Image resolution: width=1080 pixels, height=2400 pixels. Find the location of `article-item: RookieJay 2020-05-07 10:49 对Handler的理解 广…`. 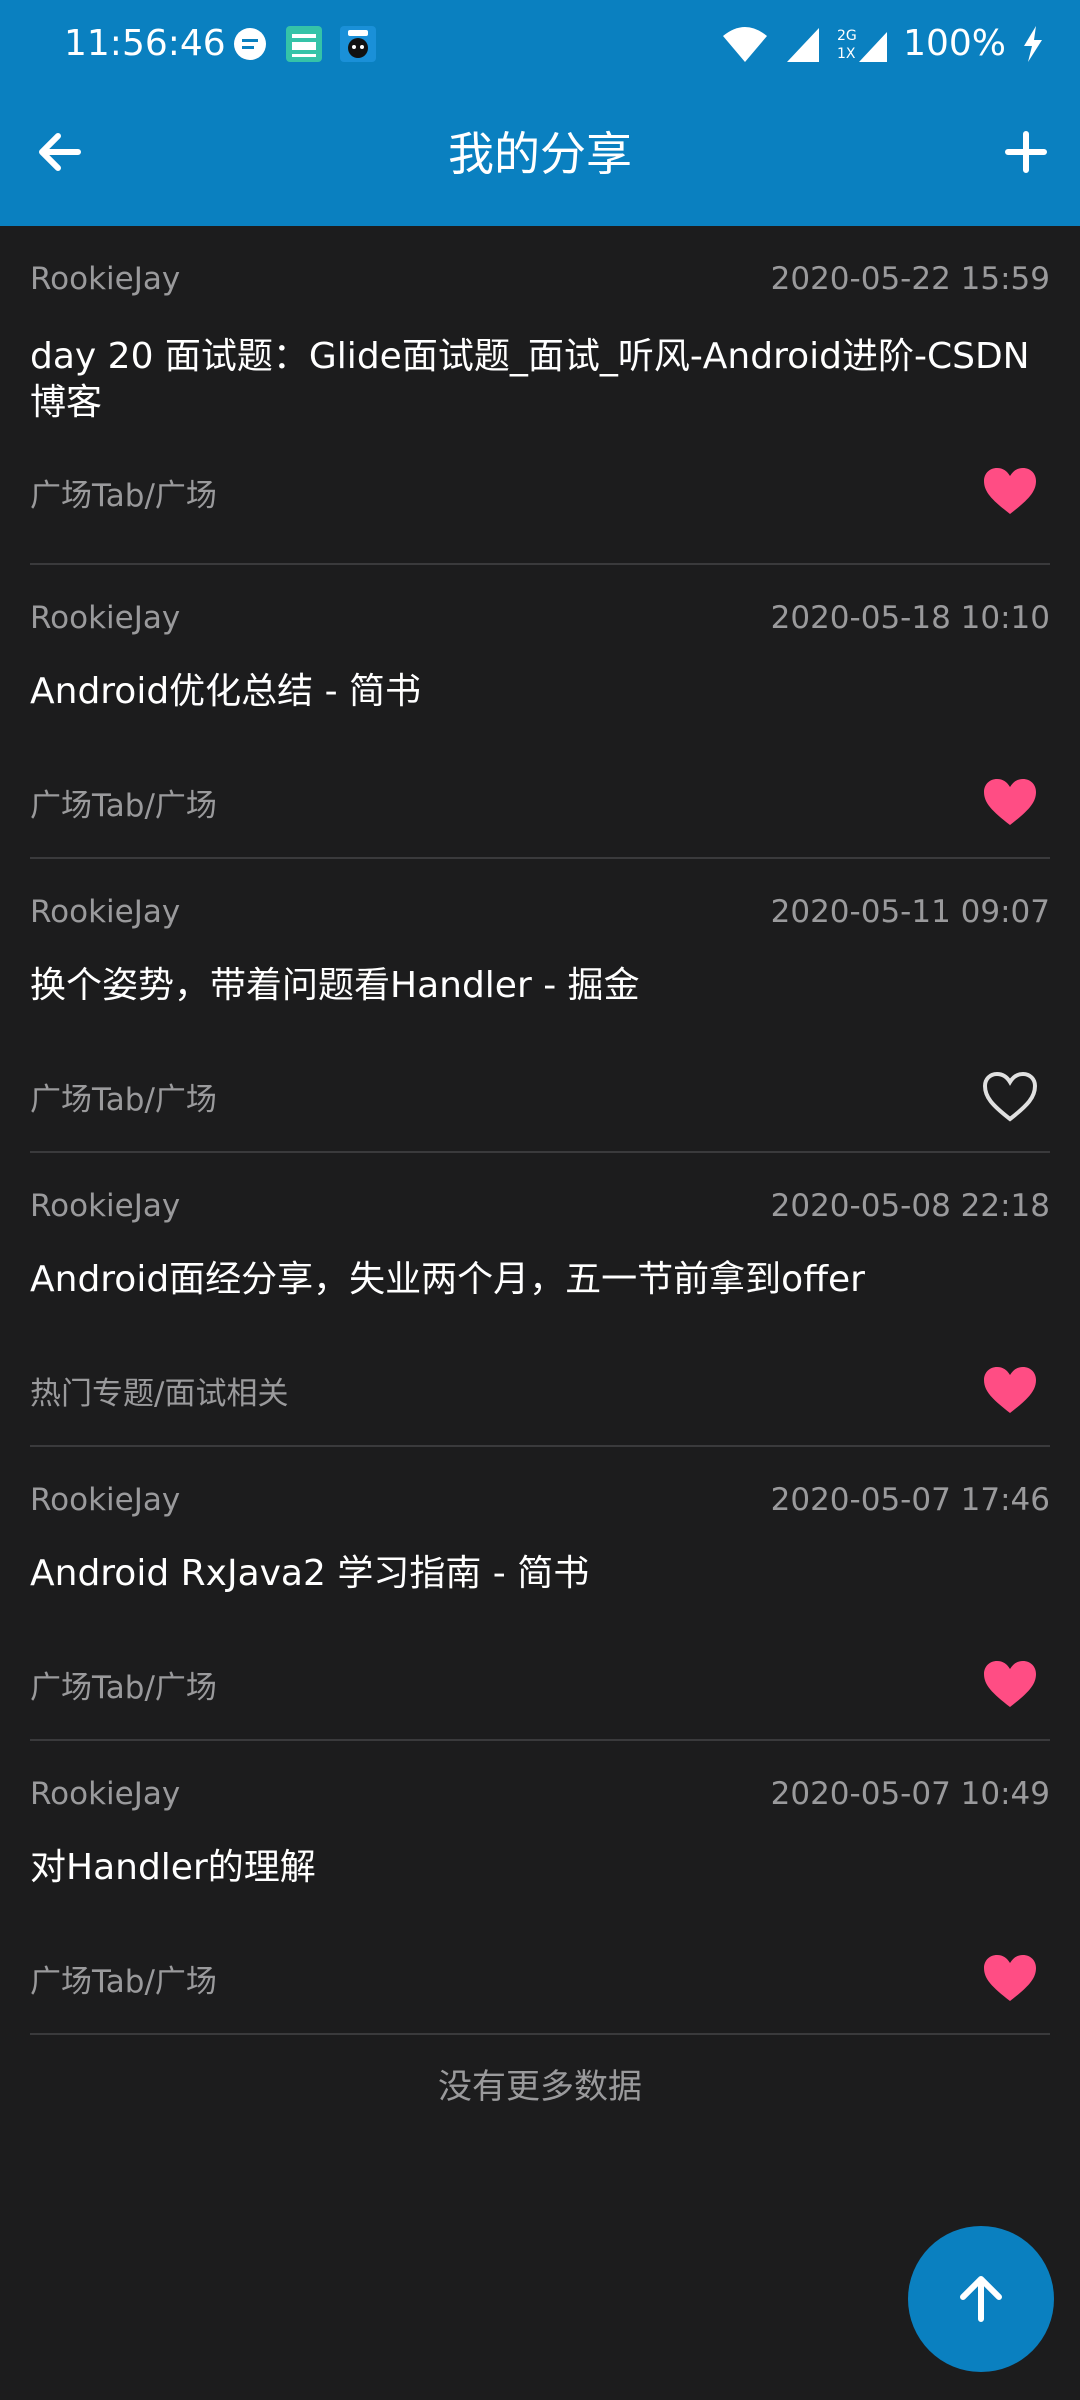

article-item: RookieJay 2020-05-07 10:49 对Handler的理解 广… is located at coordinates (540, 1888).